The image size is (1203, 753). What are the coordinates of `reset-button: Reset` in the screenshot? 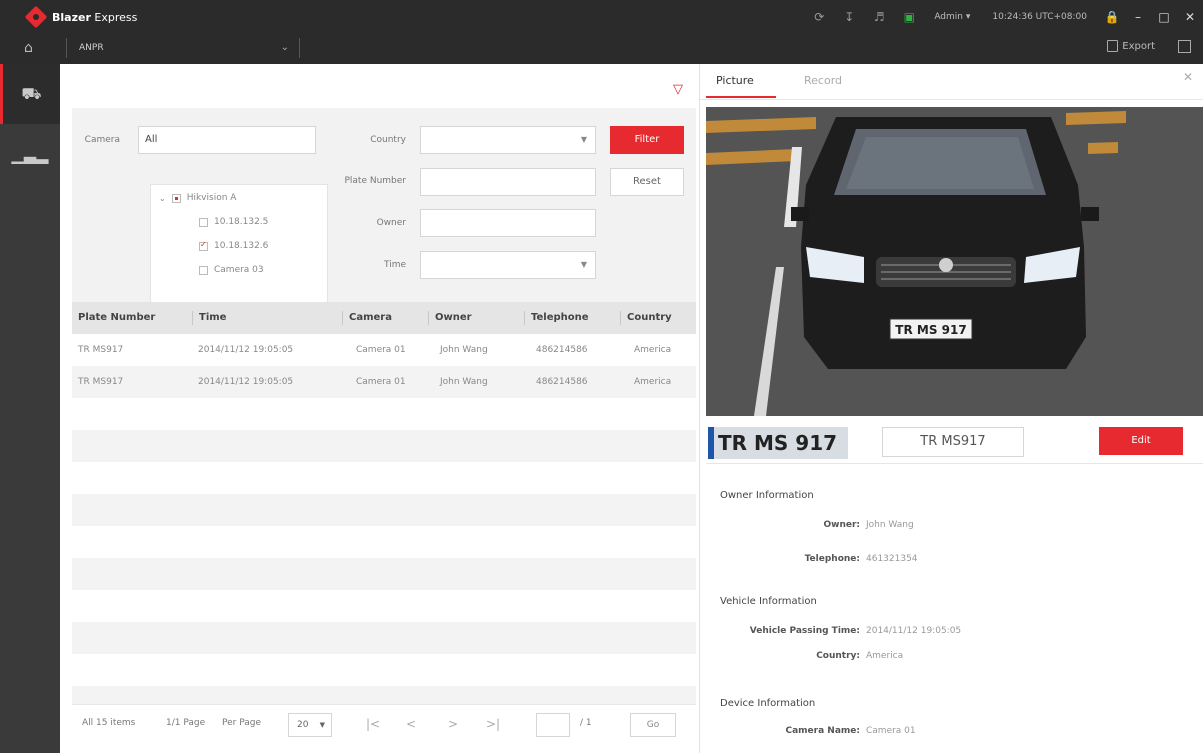 It's located at (647, 182).